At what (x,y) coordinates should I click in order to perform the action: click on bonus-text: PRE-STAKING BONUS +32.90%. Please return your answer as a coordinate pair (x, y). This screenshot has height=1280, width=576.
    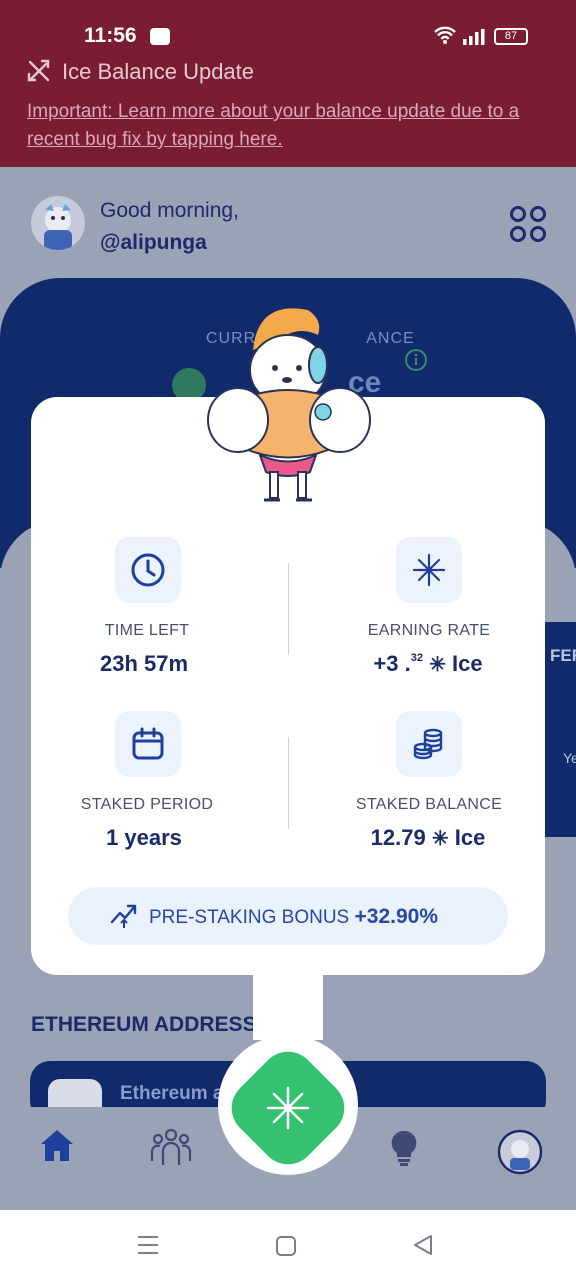
    Looking at the image, I should click on (294, 916).